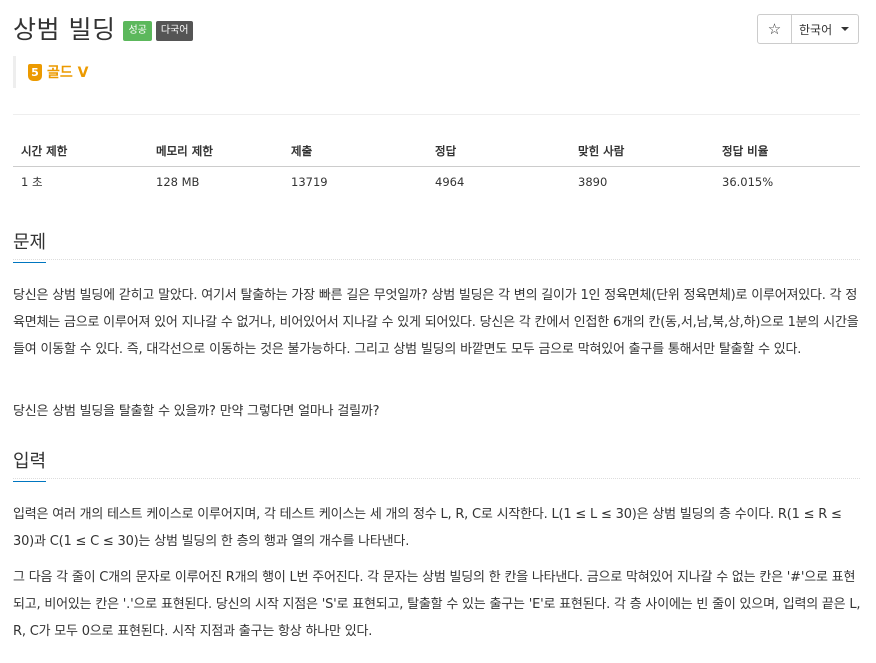 The width and height of the screenshot is (876, 663). What do you see at coordinates (498, 182) in the screenshot?
I see `cell-accepted: 4964` at bounding box center [498, 182].